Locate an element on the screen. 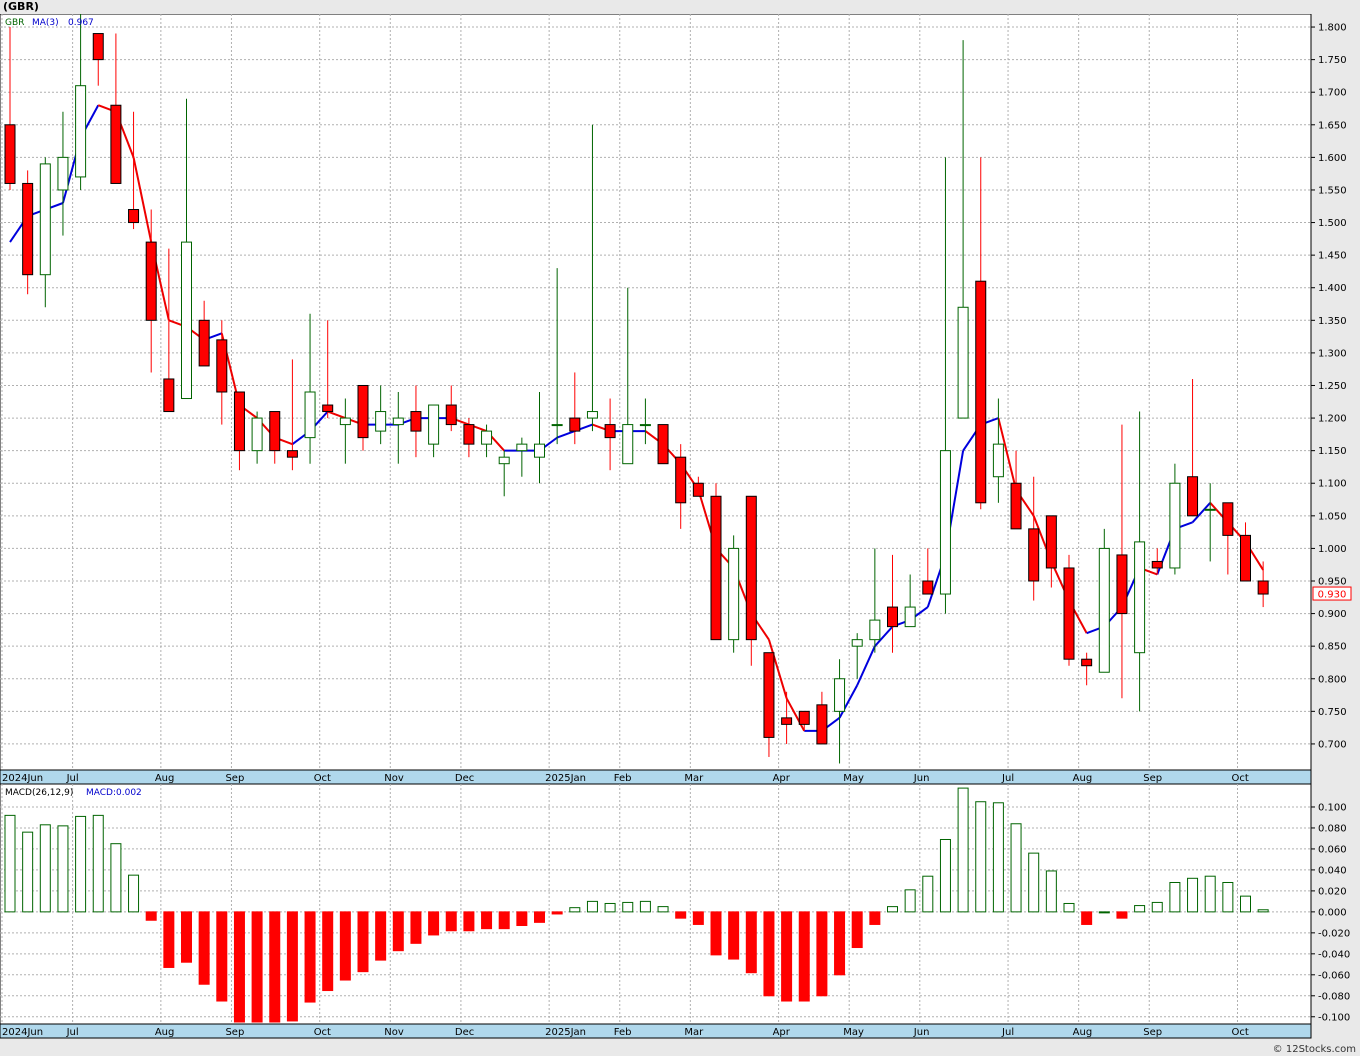  macd-y-tick-label: -0.020 is located at coordinates (1334, 933).